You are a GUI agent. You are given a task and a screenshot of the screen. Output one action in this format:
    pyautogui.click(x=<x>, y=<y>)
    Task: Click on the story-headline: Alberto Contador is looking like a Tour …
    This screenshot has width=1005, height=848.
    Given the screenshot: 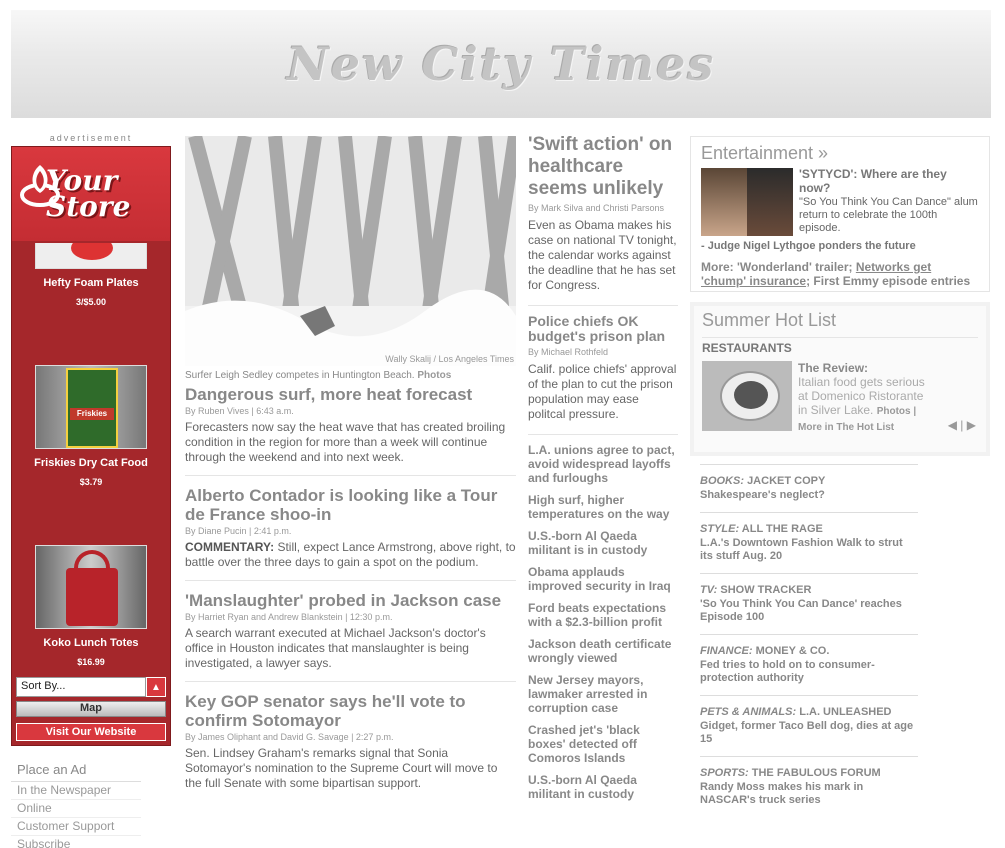 What is the action you would take?
    pyautogui.click(x=350, y=505)
    